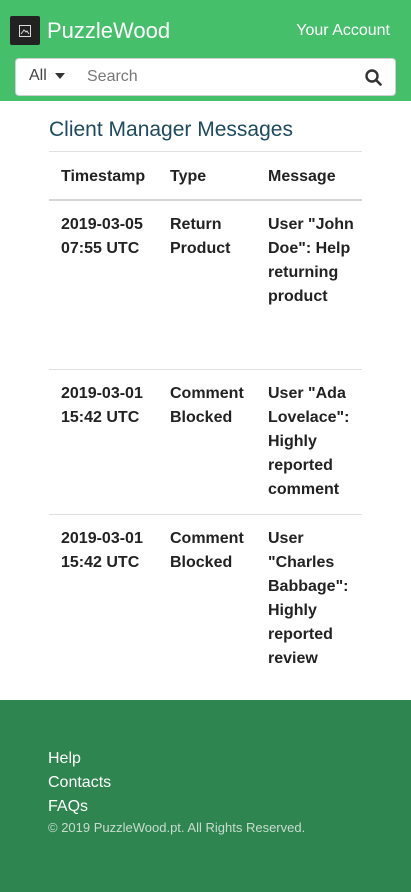  I want to click on image-icon, so click(25, 31).